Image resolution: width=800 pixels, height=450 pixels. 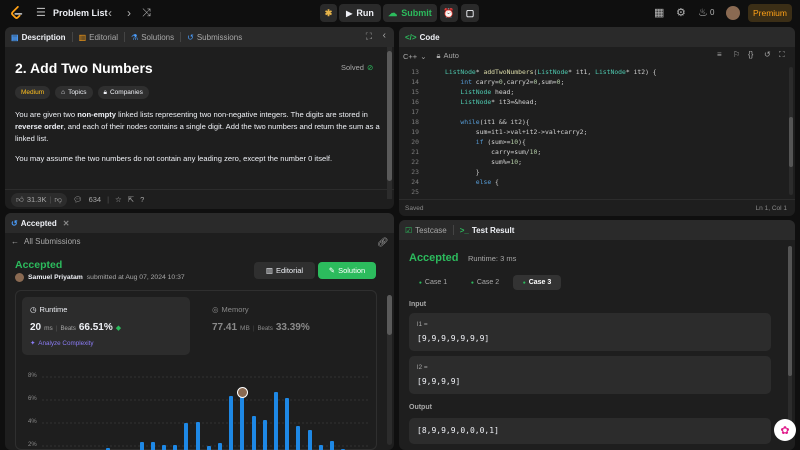 What do you see at coordinates (284, 270) in the screenshot?
I see `editorial-button: ▥ Editorial` at bounding box center [284, 270].